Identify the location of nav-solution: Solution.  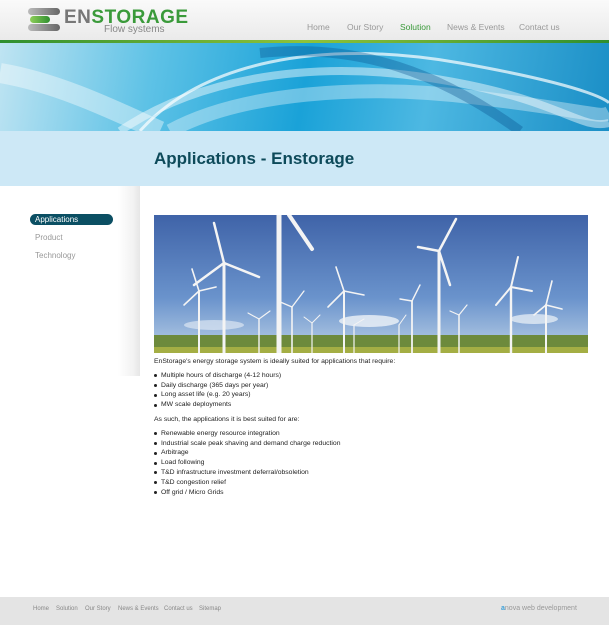
(415, 27).